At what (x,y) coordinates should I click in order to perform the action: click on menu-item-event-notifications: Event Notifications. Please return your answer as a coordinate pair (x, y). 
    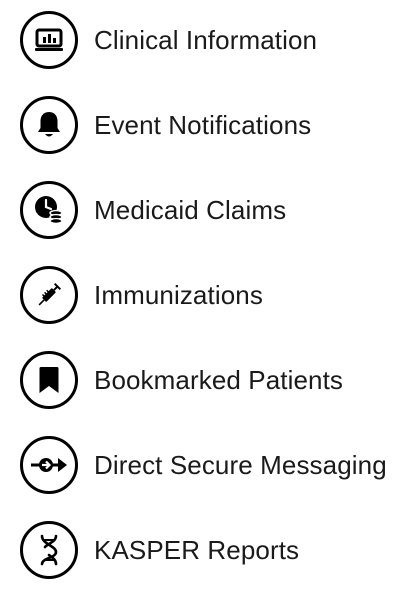
    Looking at the image, I should click on (218, 125).